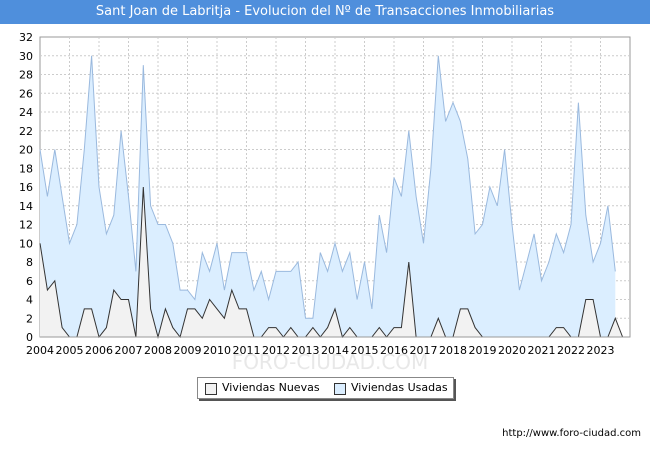  I want to click on y-tick-label: 28, so click(26, 75).